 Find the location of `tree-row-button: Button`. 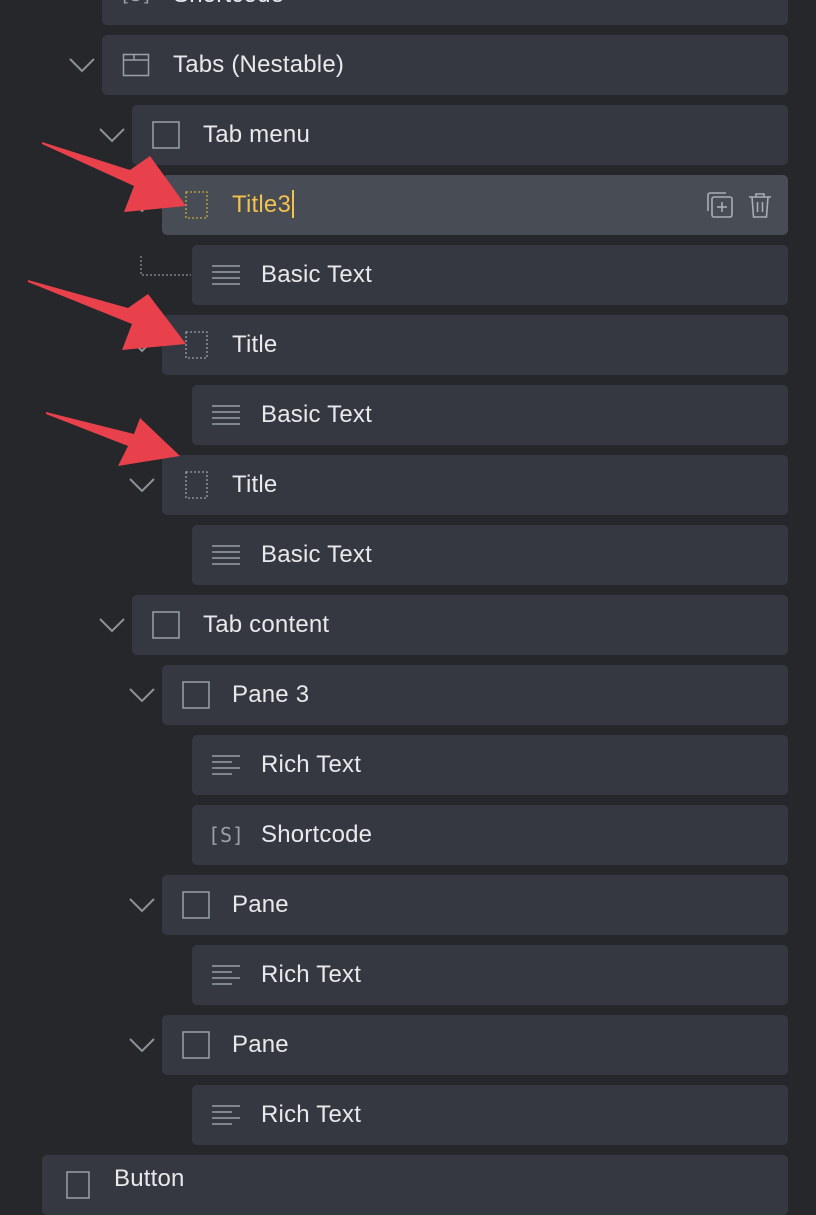

tree-row-button: Button is located at coordinates (415, 1185).